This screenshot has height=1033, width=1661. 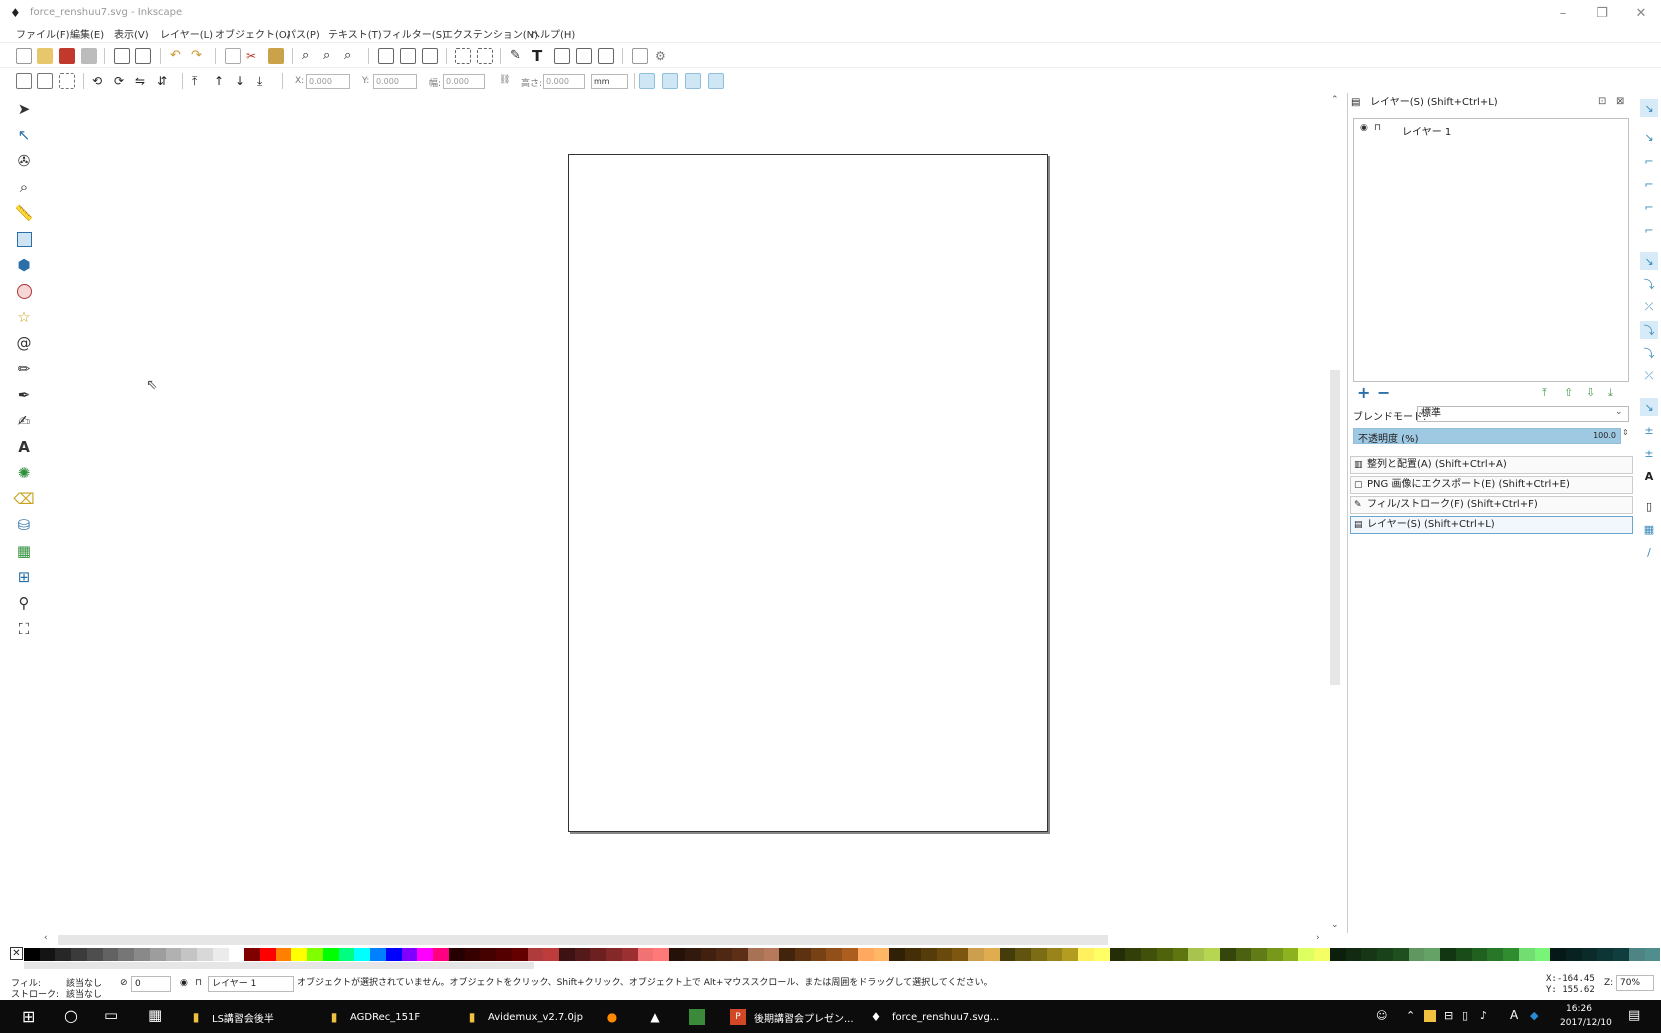 I want to click on rotate-cw-icon: ⟳, so click(x=122, y=81).